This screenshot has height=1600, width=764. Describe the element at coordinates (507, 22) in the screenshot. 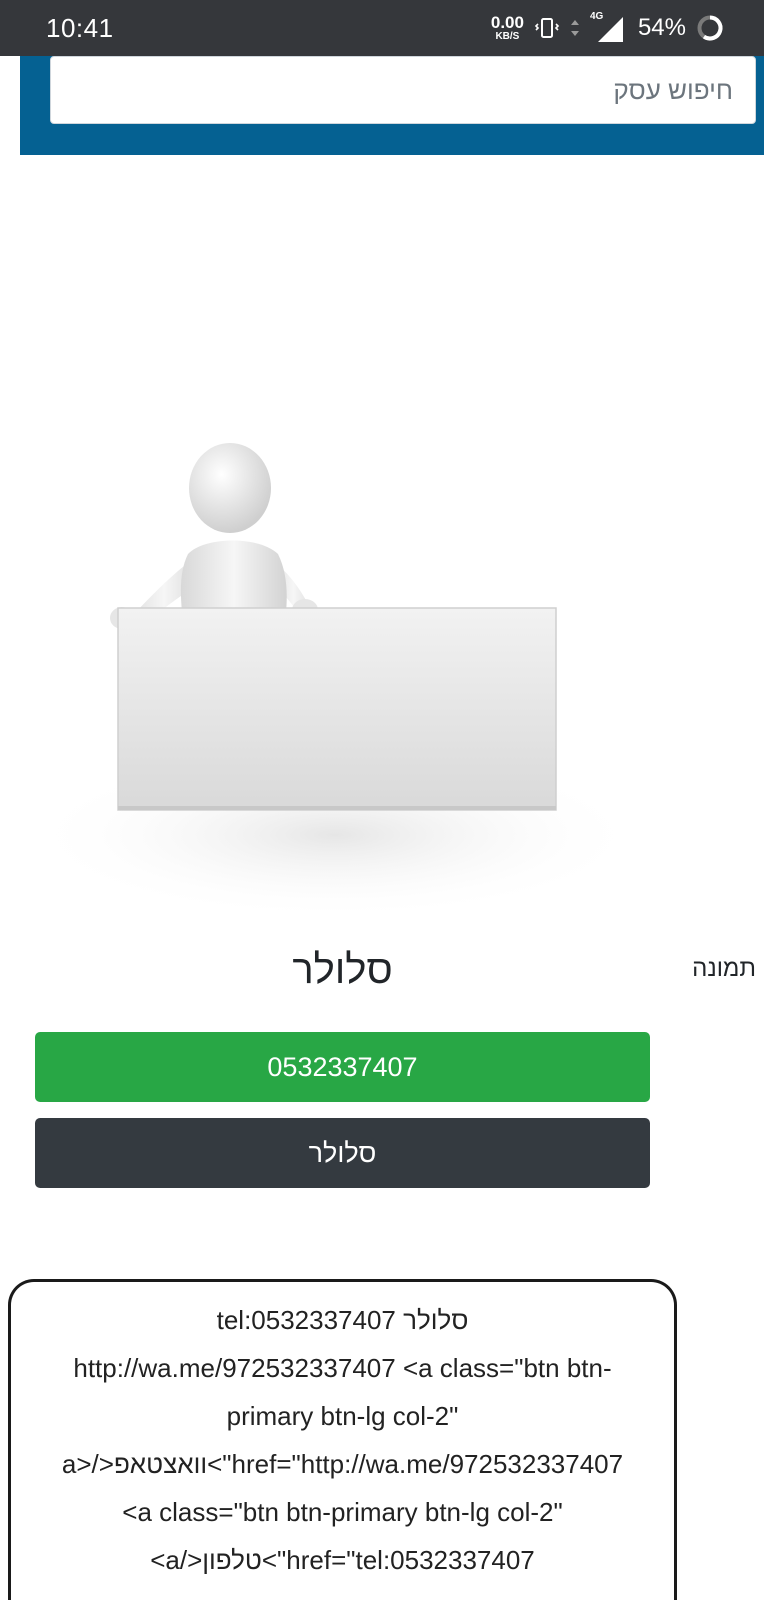

I see `network-speed-value: 0.00` at that location.